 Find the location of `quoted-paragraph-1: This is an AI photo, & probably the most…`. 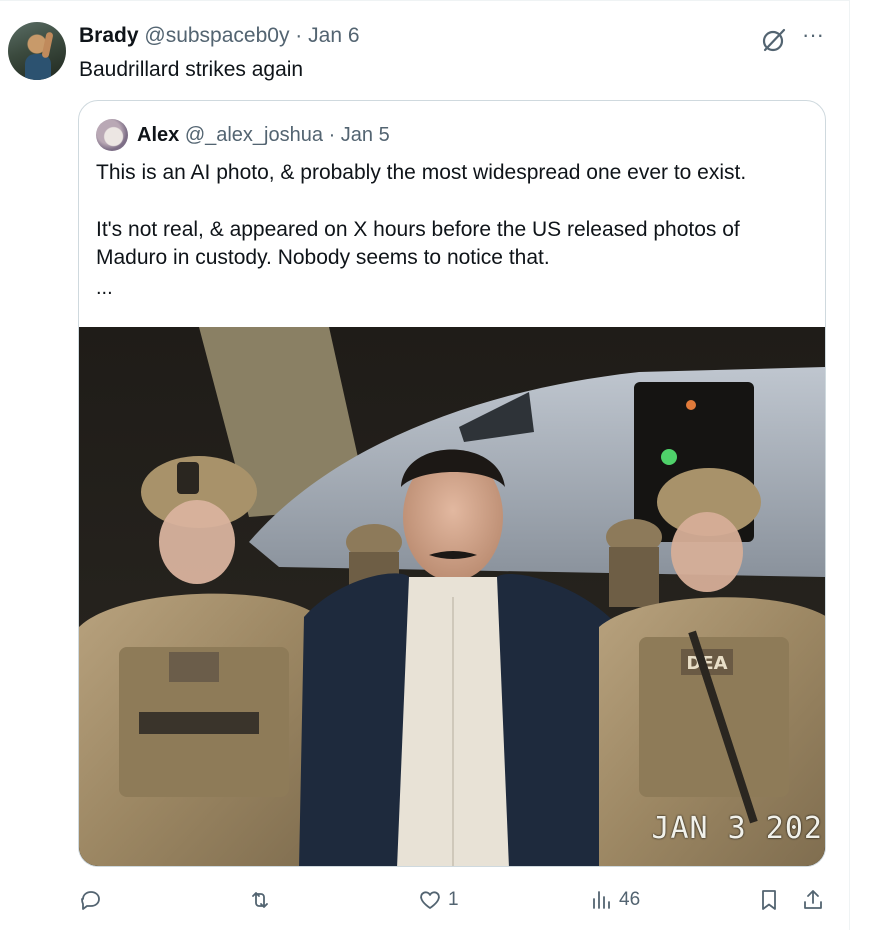

quoted-paragraph-1: This is an AI photo, & probably the most… is located at coordinates (421, 172).